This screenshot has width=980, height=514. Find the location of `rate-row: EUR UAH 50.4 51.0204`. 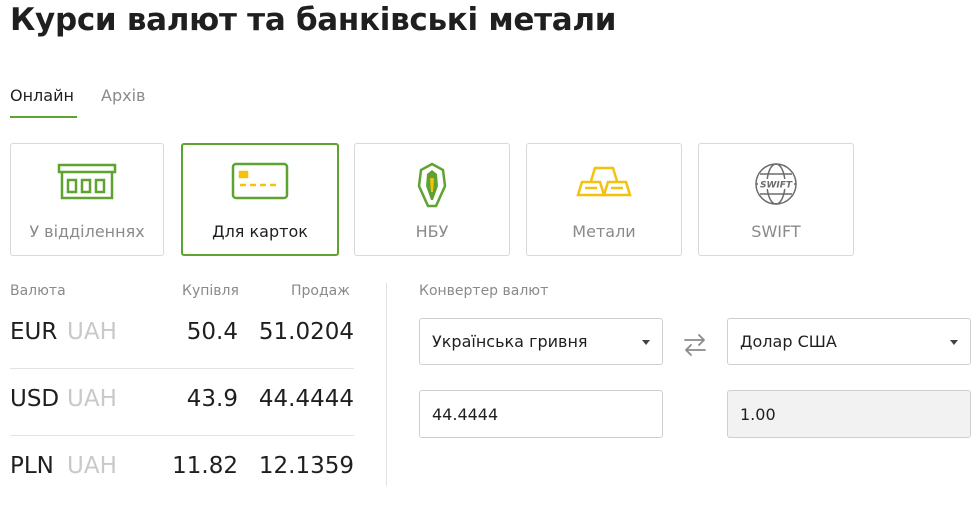

rate-row: EUR UAH 50.4 51.0204 is located at coordinates (182, 338).